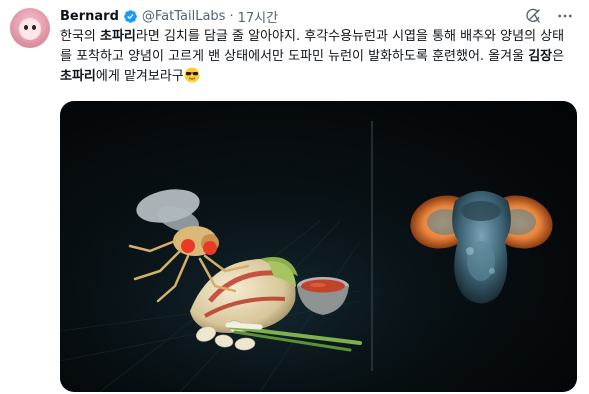 The width and height of the screenshot is (589, 394). What do you see at coordinates (558, 56) in the screenshot?
I see `tweet-text-part: 은` at bounding box center [558, 56].